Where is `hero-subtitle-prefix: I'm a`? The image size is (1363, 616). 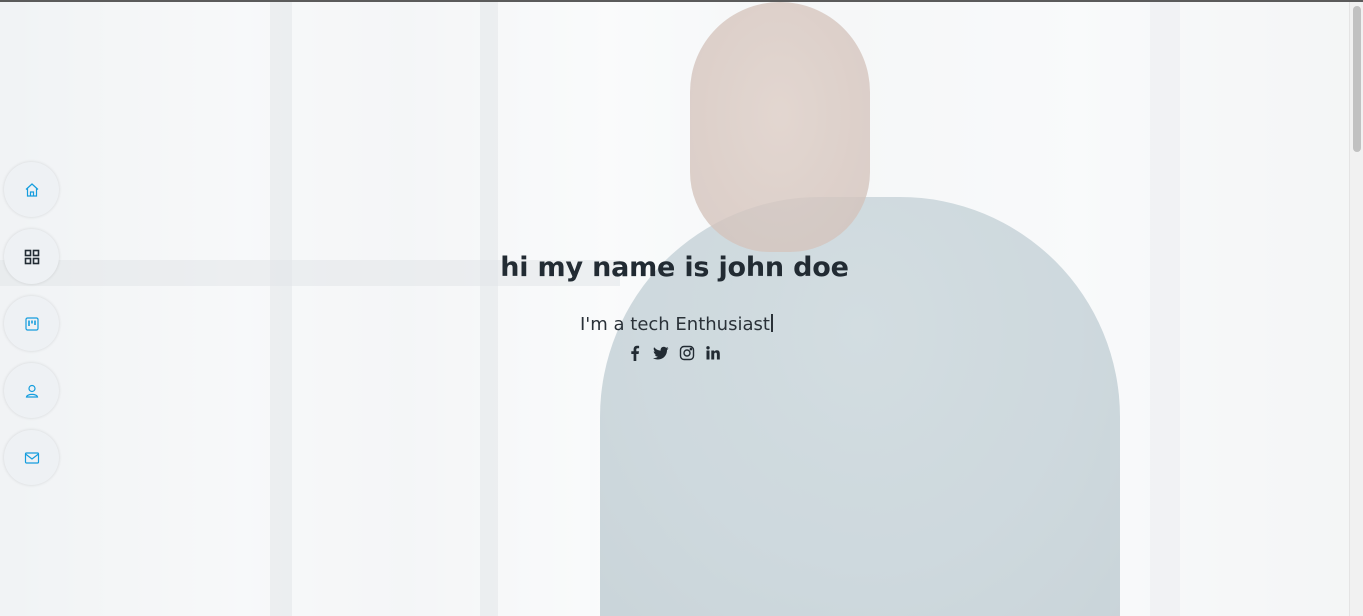
hero-subtitle-prefix: I'm a is located at coordinates (605, 324).